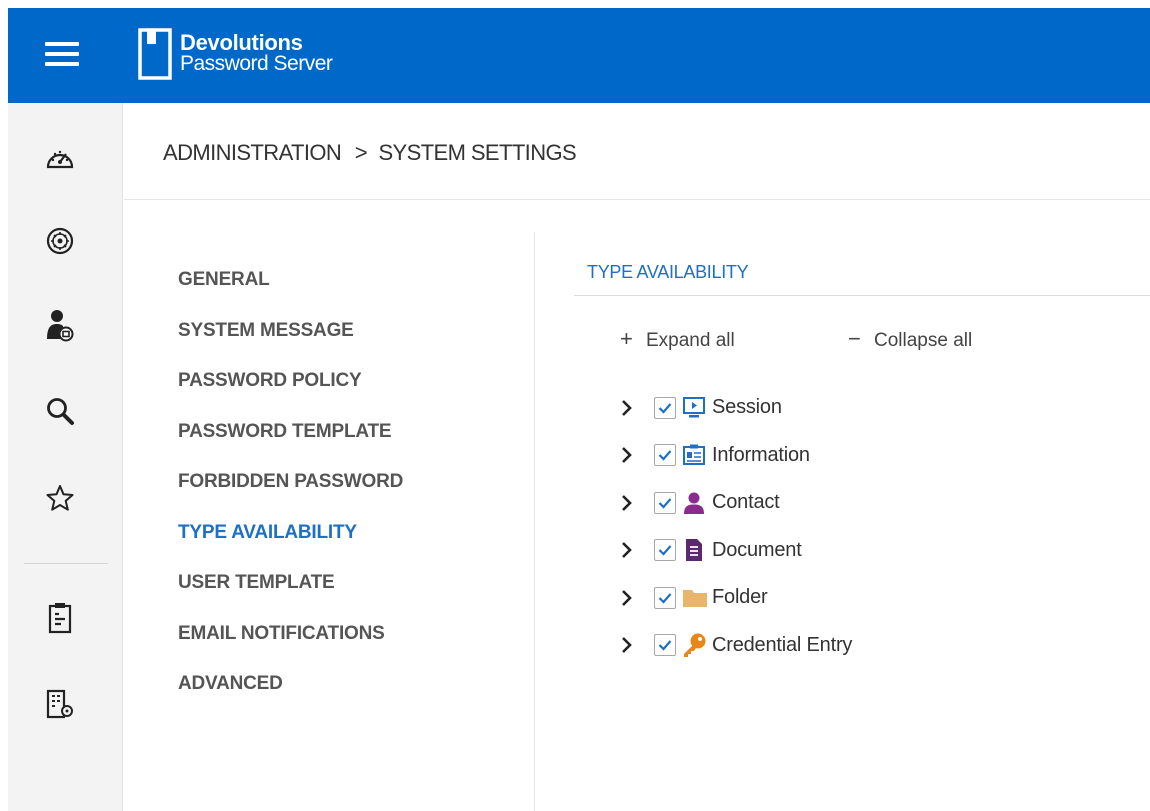 The image size is (1150, 811). Describe the element at coordinates (923, 340) in the screenshot. I see `collapse-all-label: Collapse all` at that location.